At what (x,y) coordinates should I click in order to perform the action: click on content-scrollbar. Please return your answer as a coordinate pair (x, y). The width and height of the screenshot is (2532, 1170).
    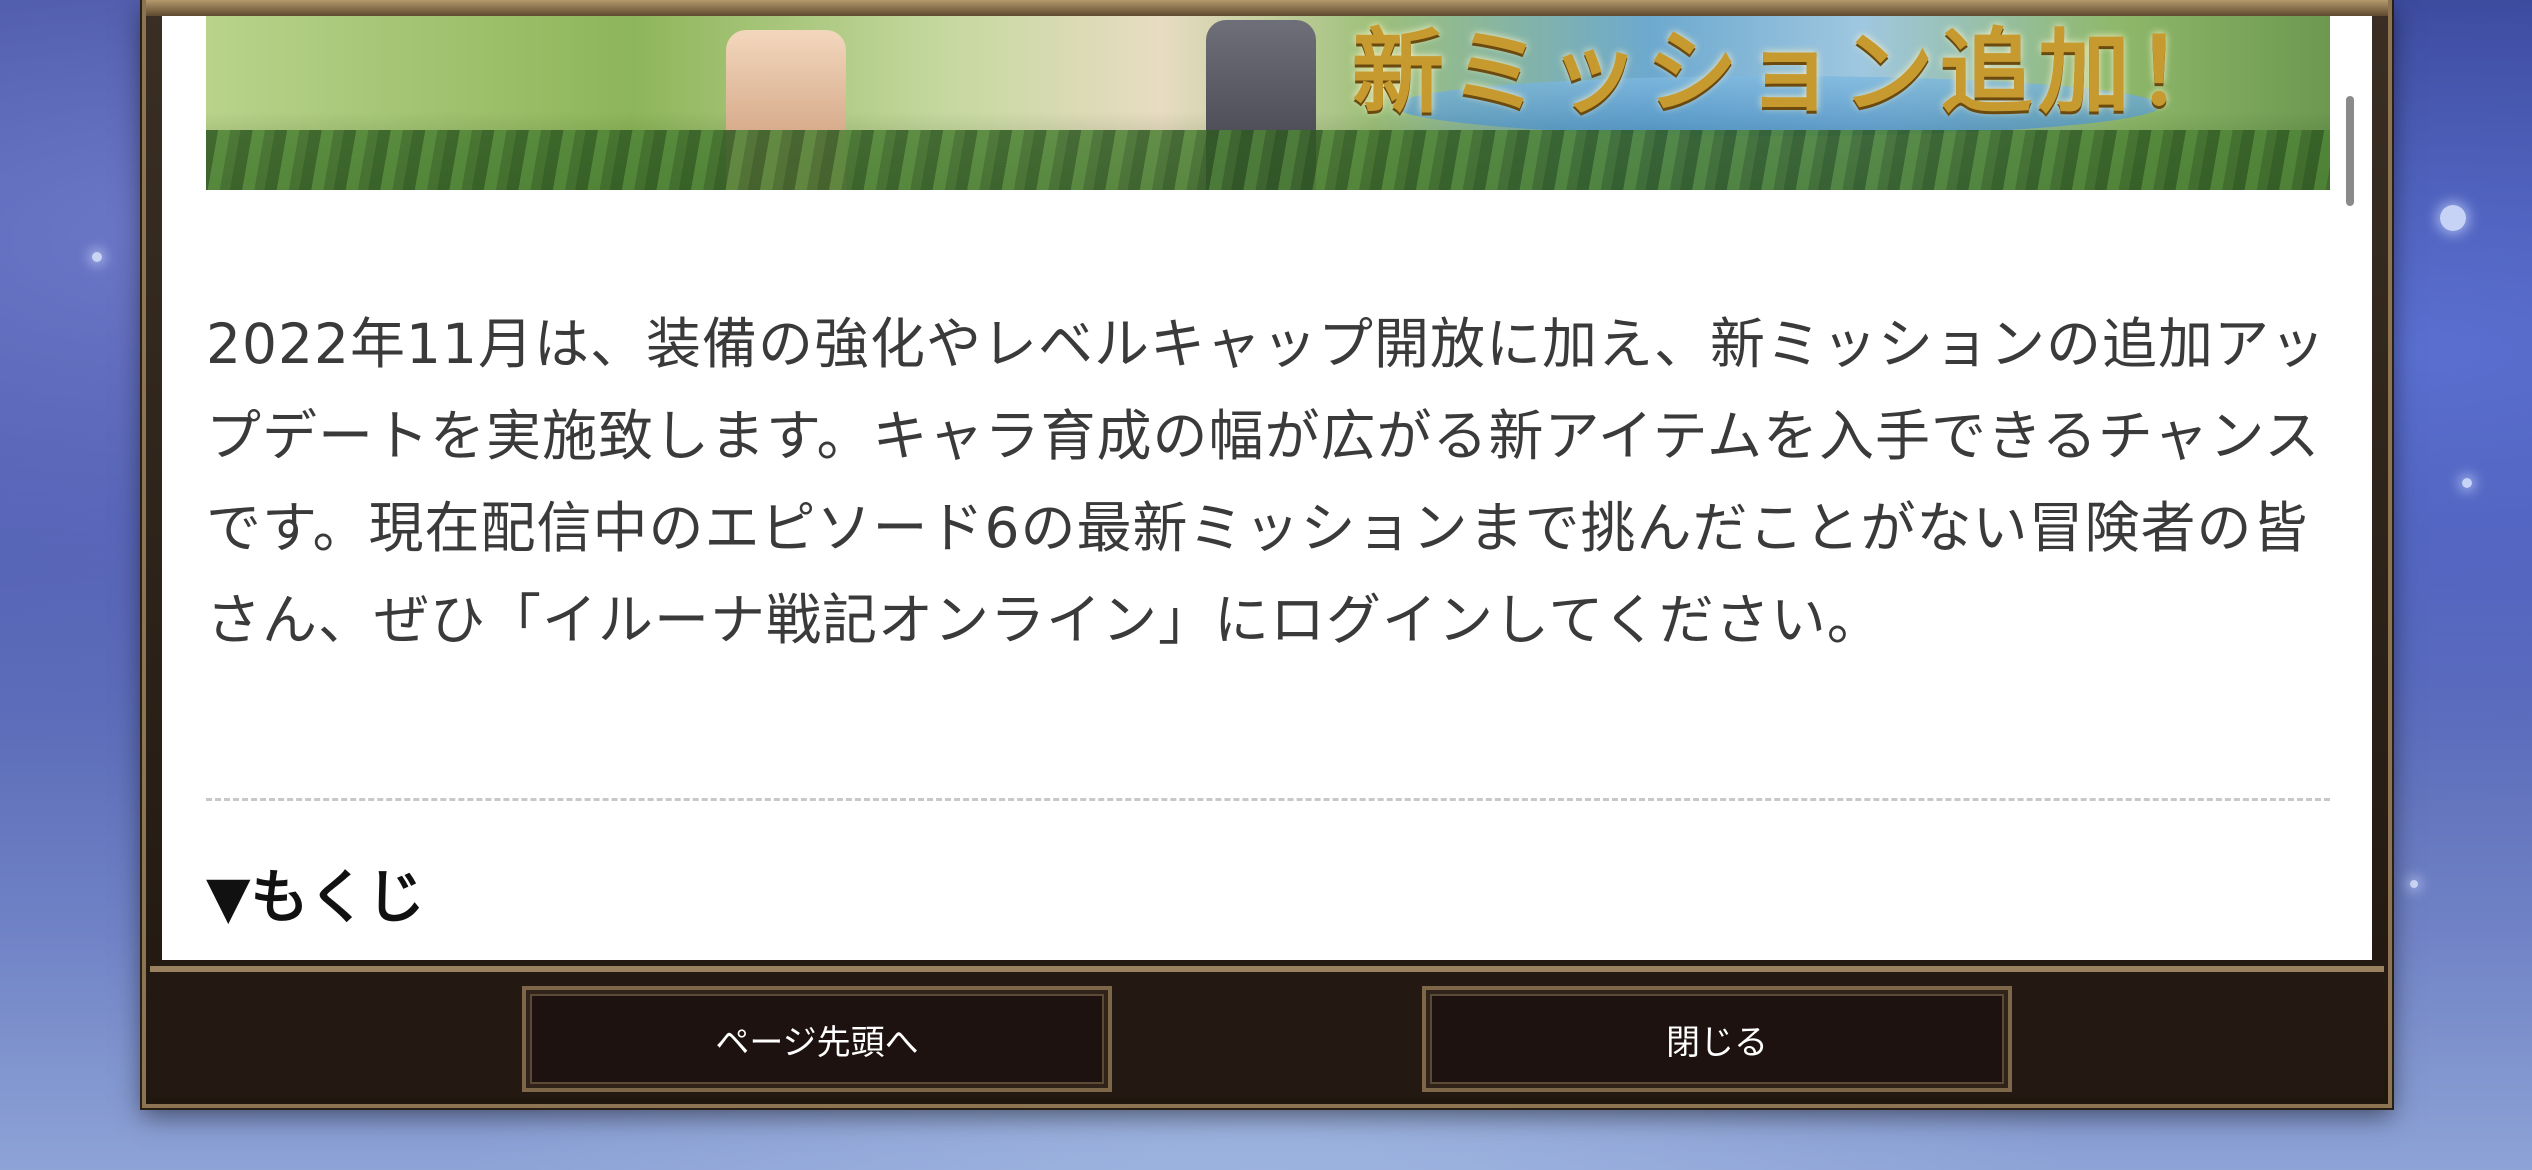
    Looking at the image, I should click on (2350, 151).